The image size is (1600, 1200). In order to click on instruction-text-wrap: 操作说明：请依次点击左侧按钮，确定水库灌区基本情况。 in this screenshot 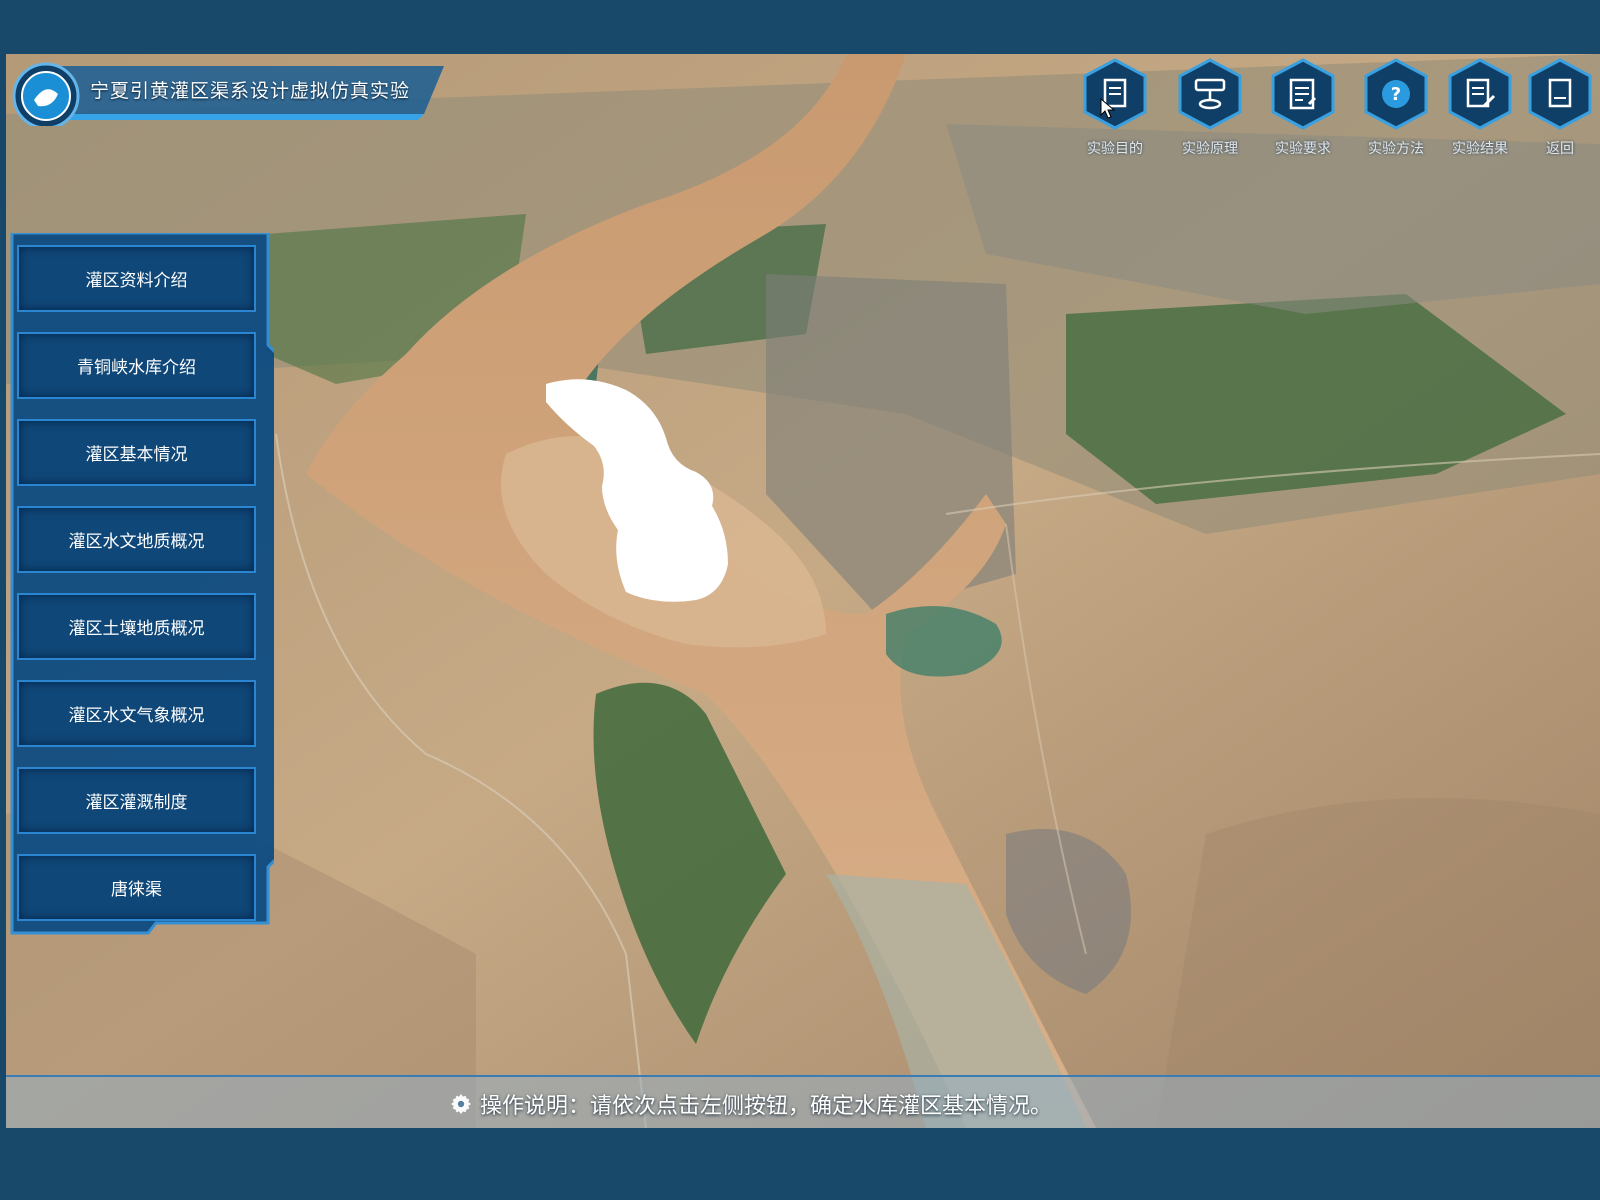, I will do `click(751, 1104)`.